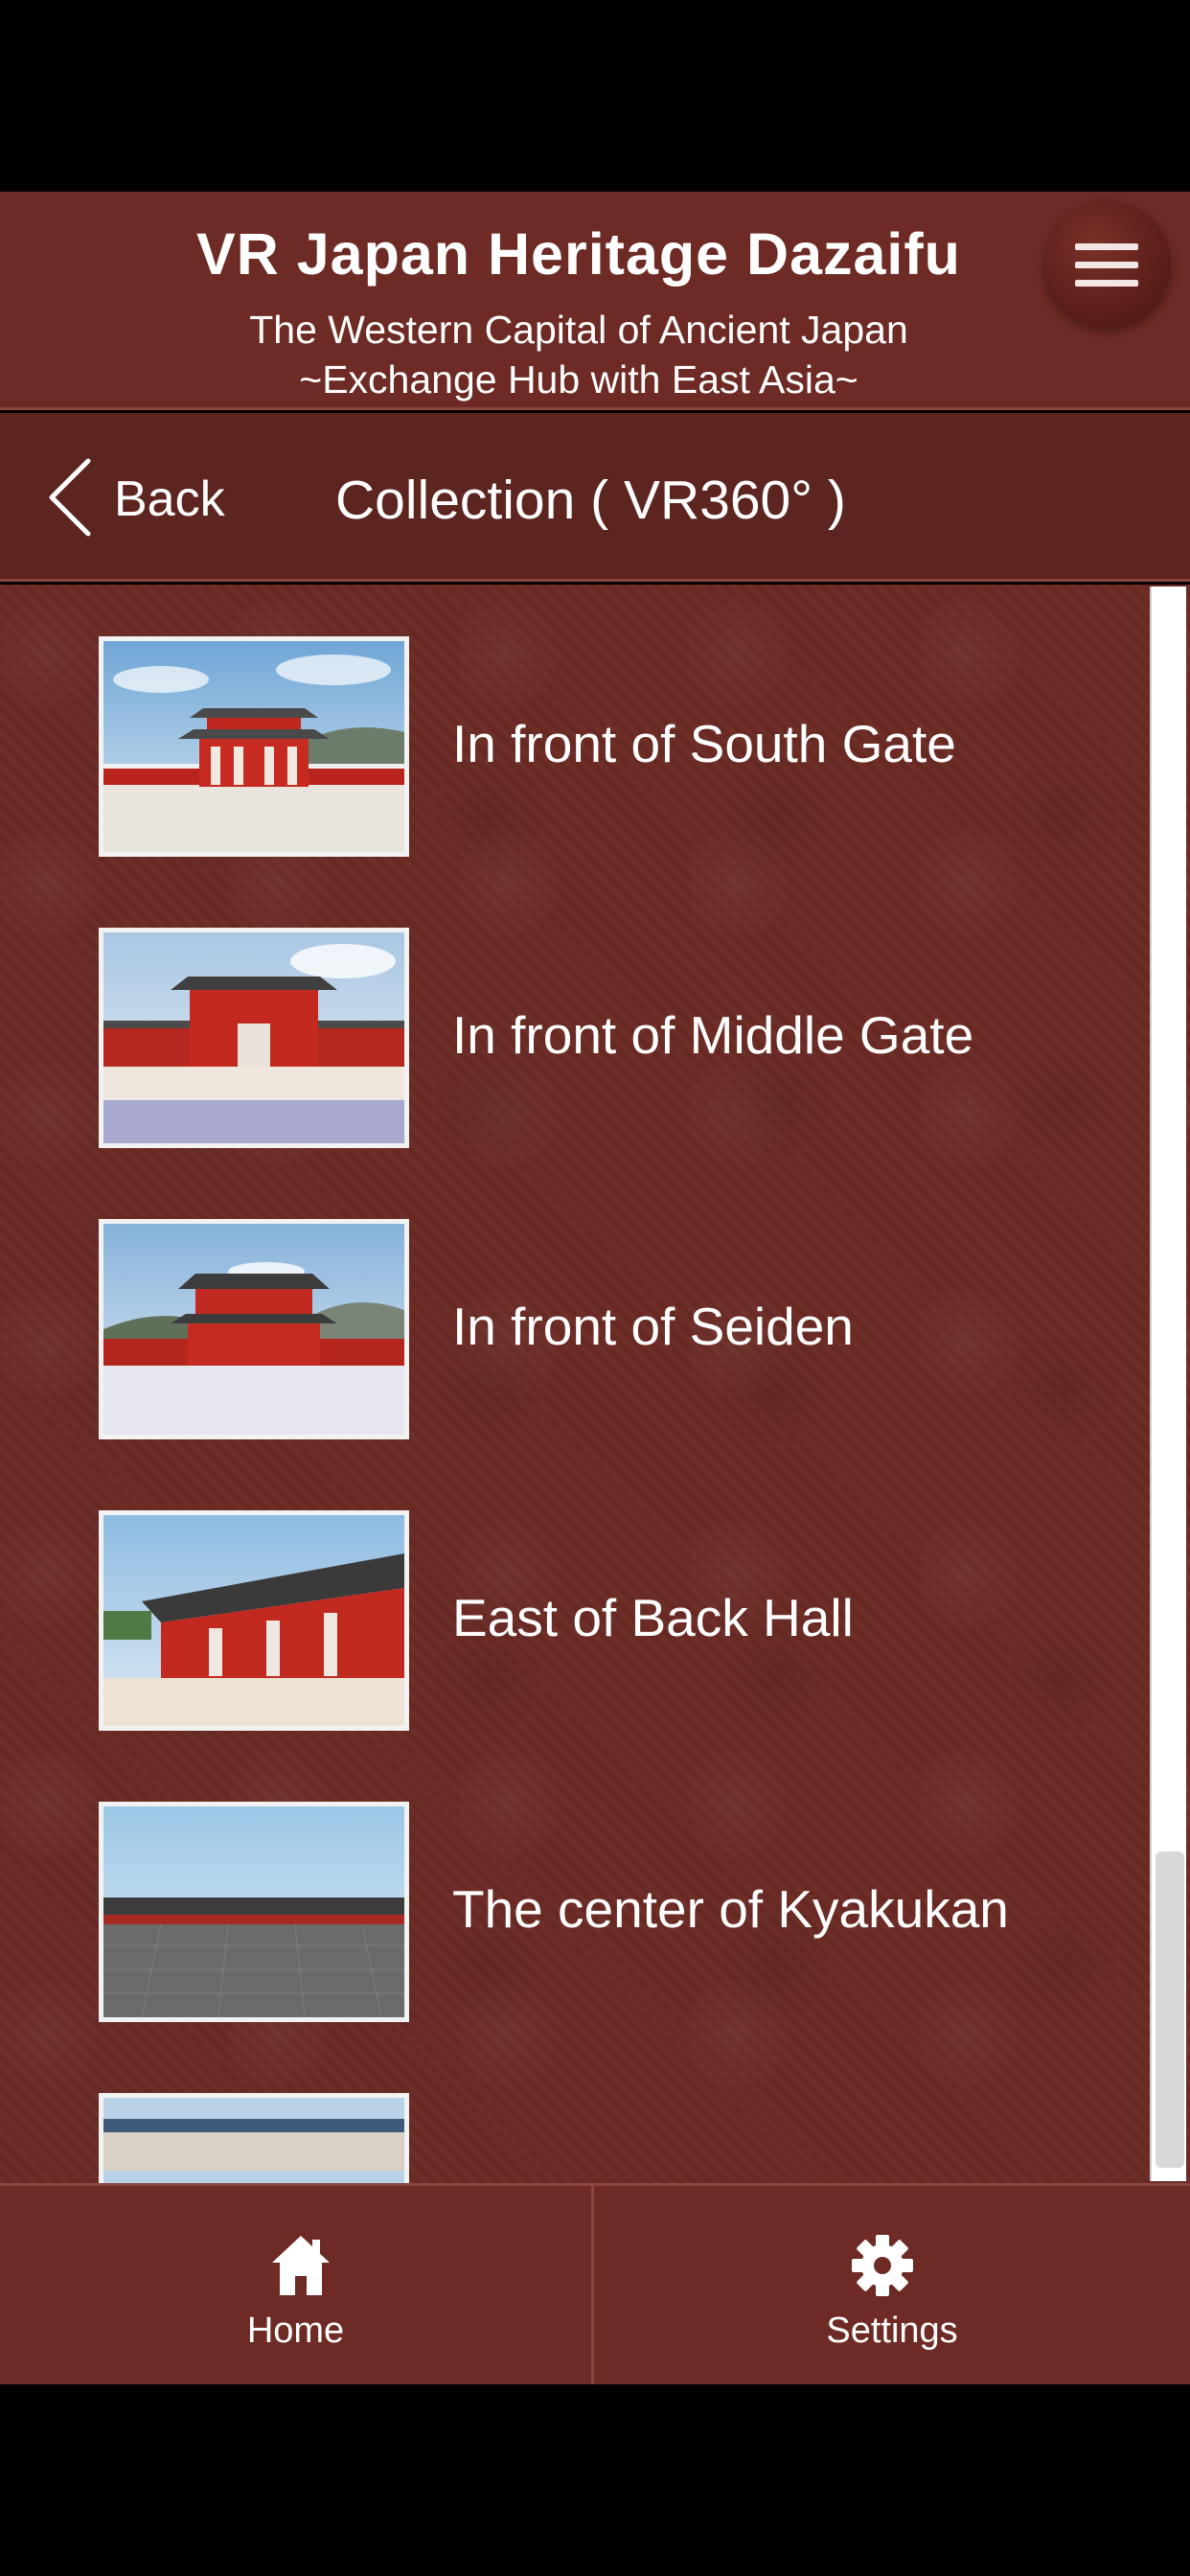  Describe the element at coordinates (170, 499) in the screenshot. I see `back-label: Back` at that location.